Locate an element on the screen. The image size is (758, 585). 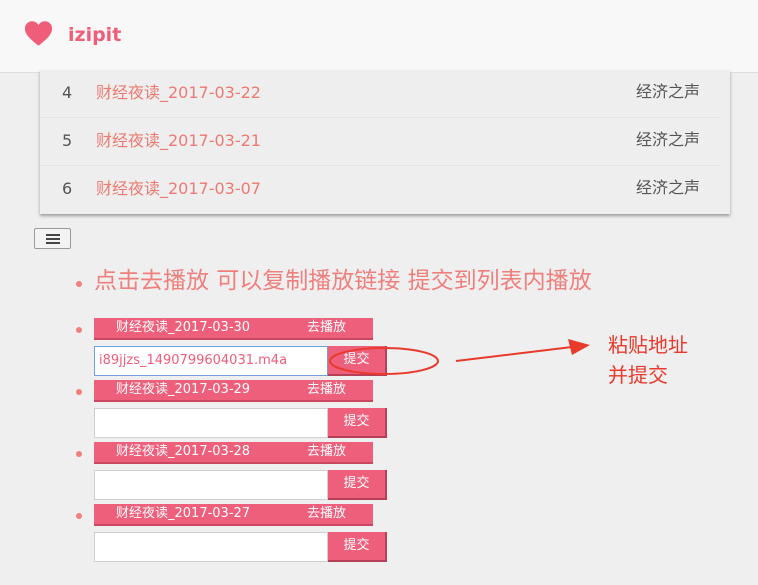
annotation-overlay is located at coordinates (459, 357).